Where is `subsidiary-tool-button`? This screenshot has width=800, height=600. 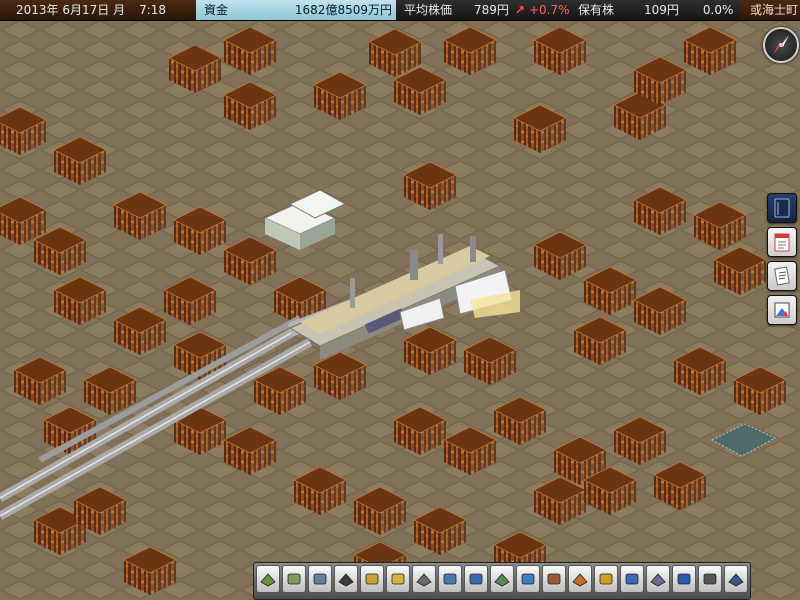 subsidiary-tool-button is located at coordinates (580, 579).